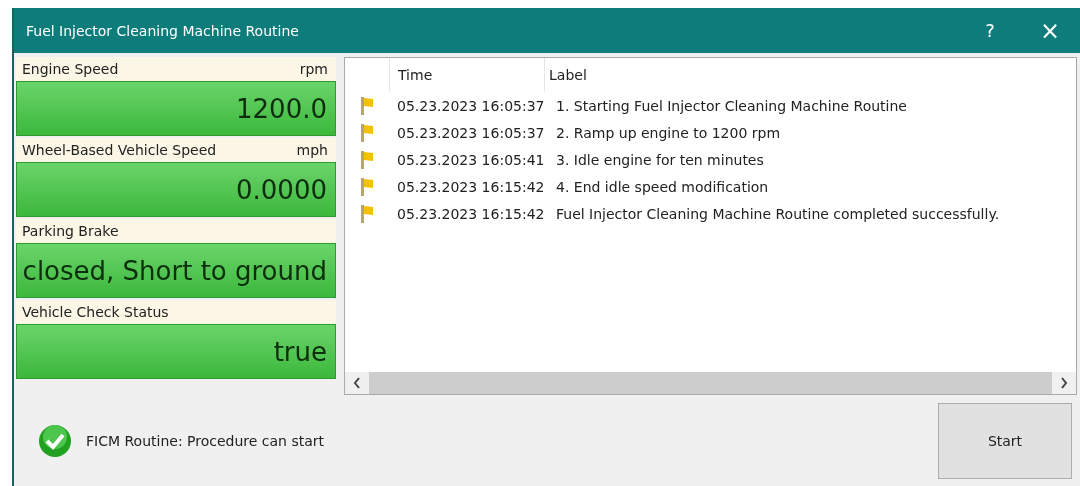 The image size is (1080, 486). I want to click on start-button: Start, so click(1005, 440).